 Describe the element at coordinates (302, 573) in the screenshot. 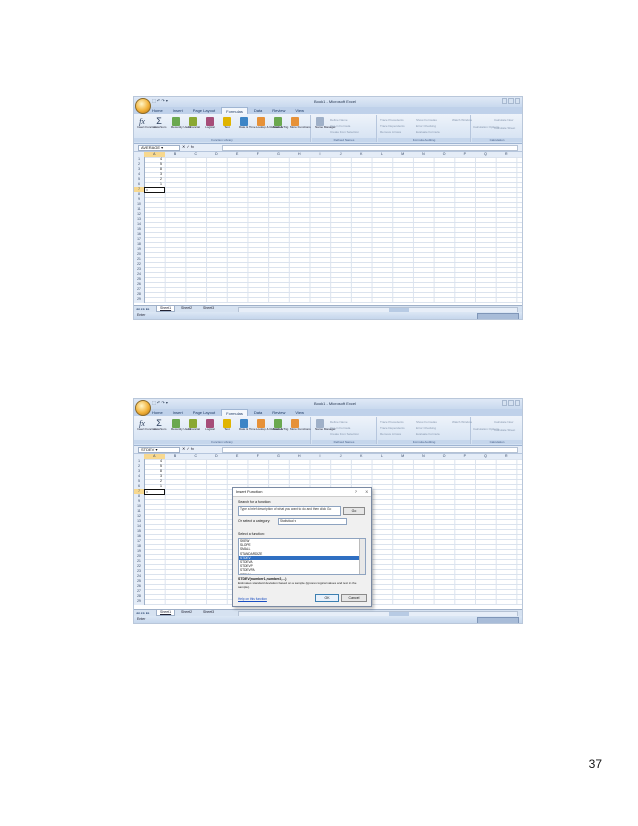

I see `function-list-item: STEYX` at that location.